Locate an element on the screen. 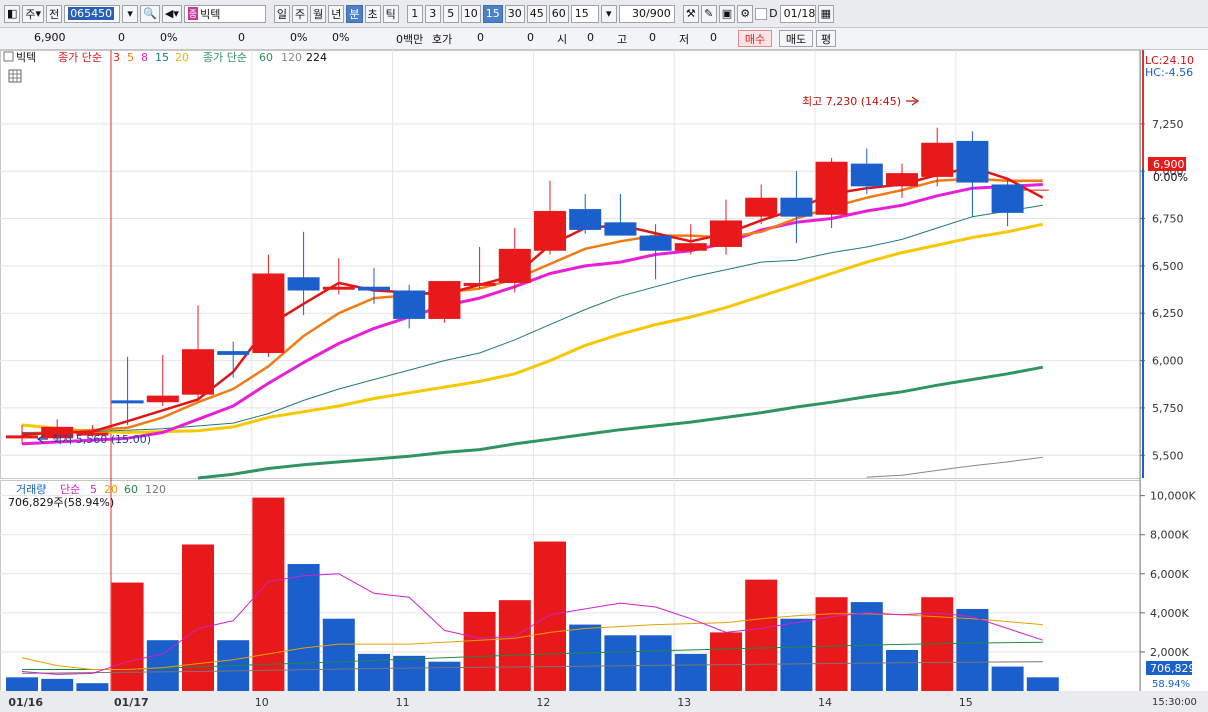 This screenshot has width=1208, height=712. period-minute: 분 is located at coordinates (354, 13).